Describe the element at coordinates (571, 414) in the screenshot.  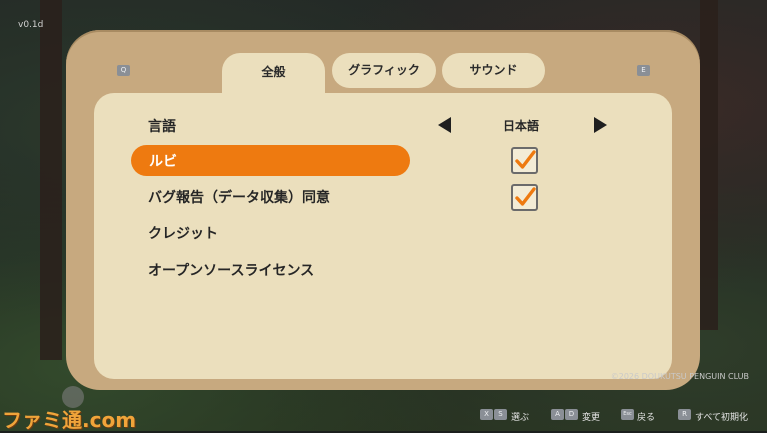
I see `key-d-icon: D` at that location.